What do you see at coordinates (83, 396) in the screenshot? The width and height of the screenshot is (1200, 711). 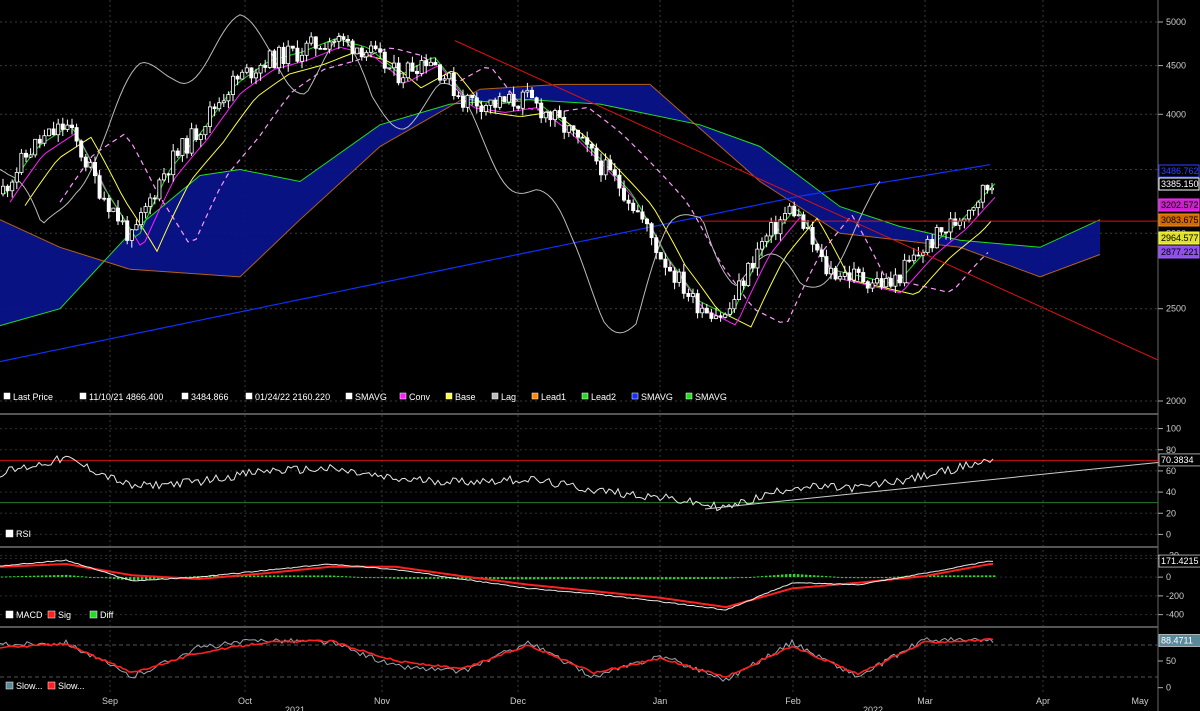 I see `legend-swatch` at bounding box center [83, 396].